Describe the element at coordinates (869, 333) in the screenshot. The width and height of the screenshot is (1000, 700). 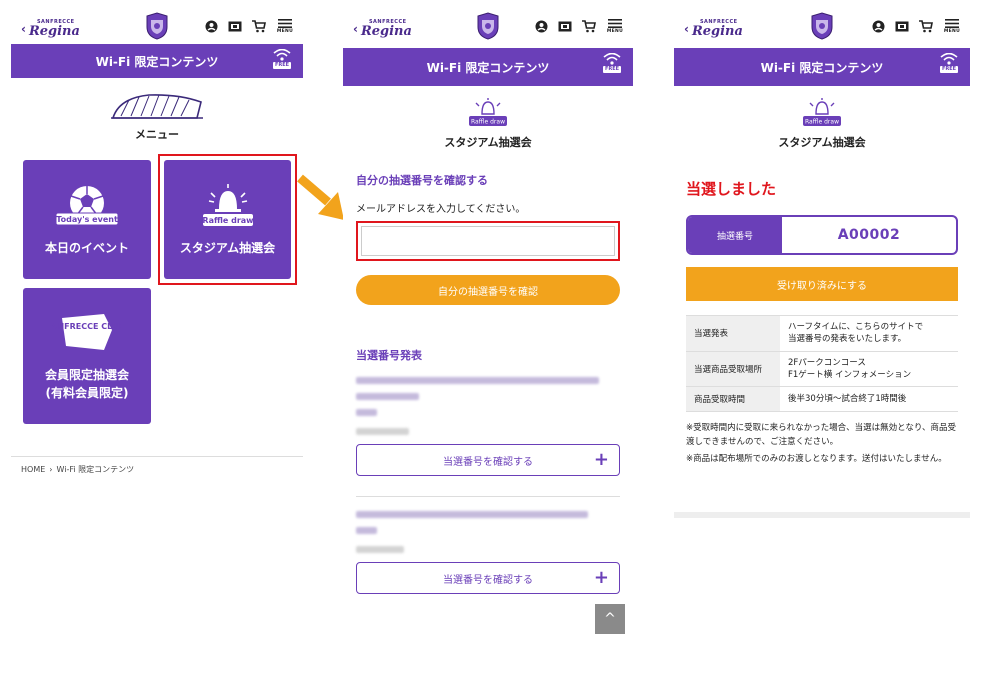
I see `table-value: ハーフタイムに、こちらのサイトで 当選番号の発表をいたします。` at that location.